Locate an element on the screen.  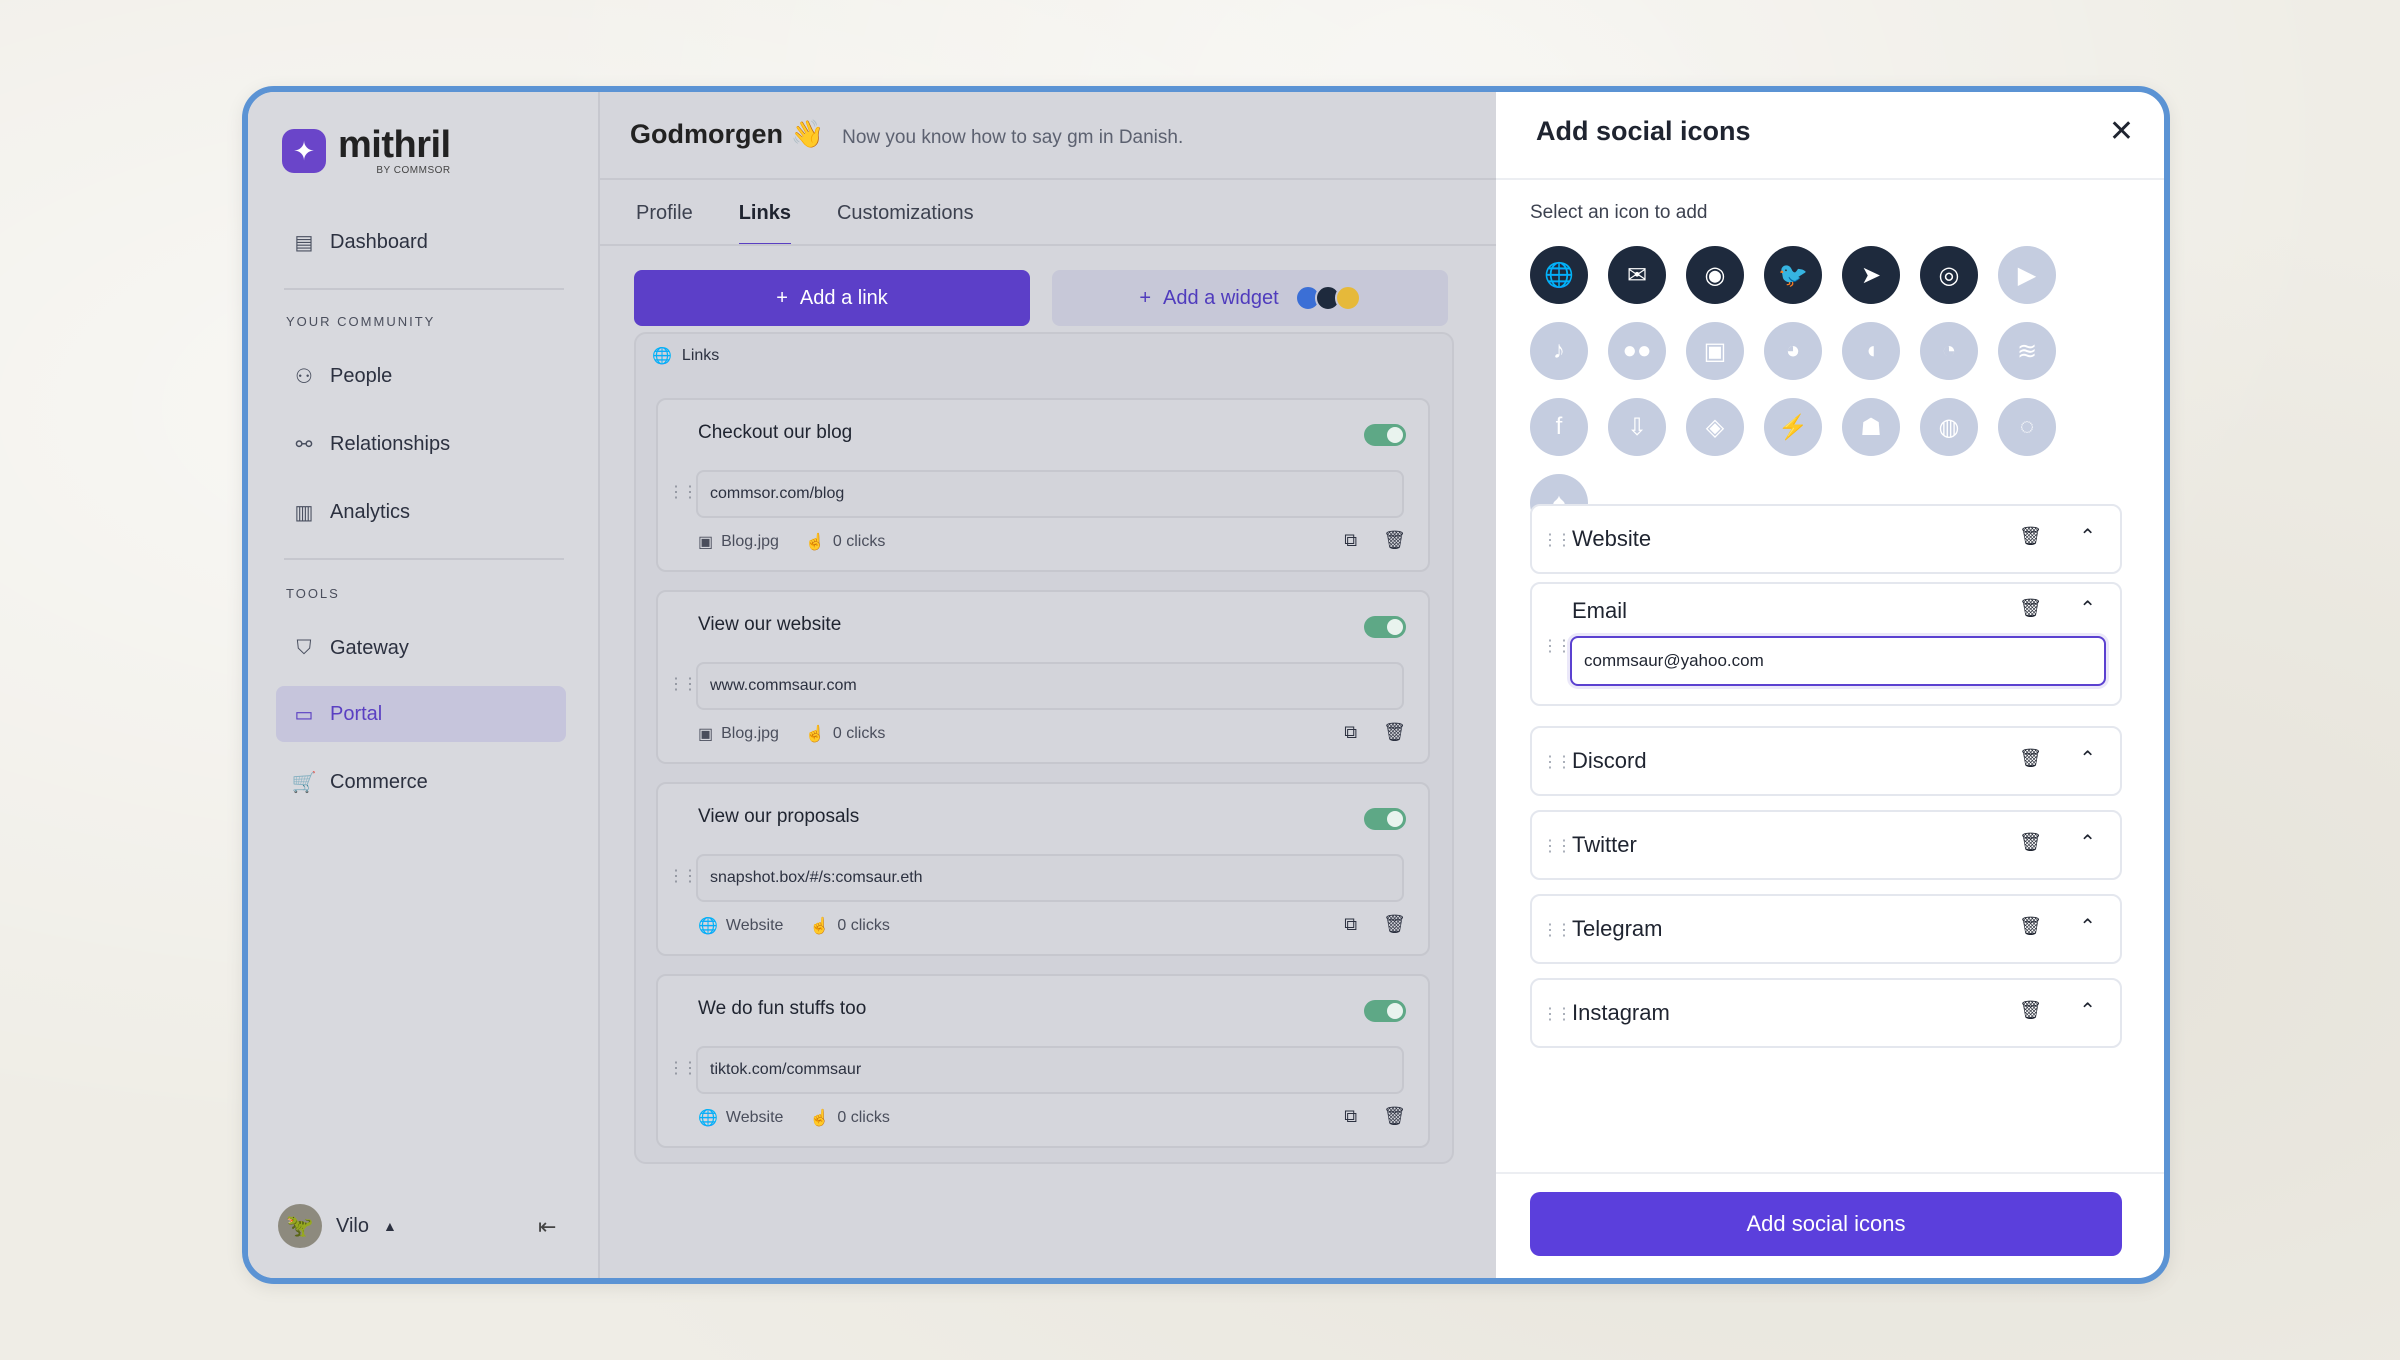
tab-profile: Profile is located at coordinates (664, 224).